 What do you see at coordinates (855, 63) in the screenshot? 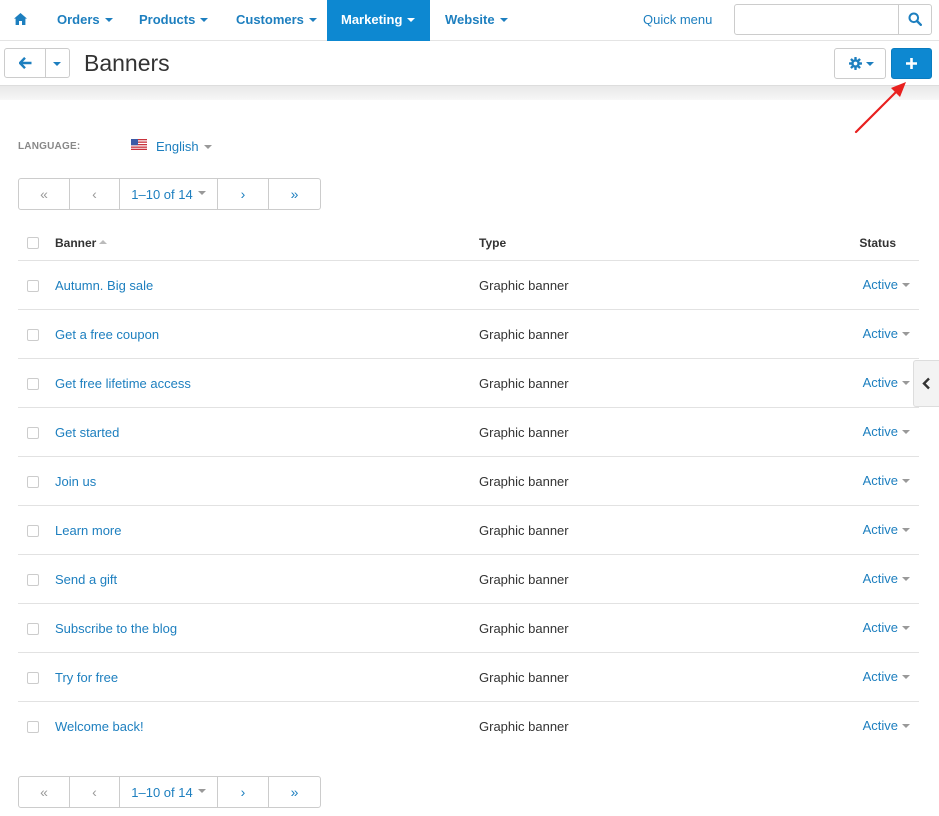
I see `gear-icon` at bounding box center [855, 63].